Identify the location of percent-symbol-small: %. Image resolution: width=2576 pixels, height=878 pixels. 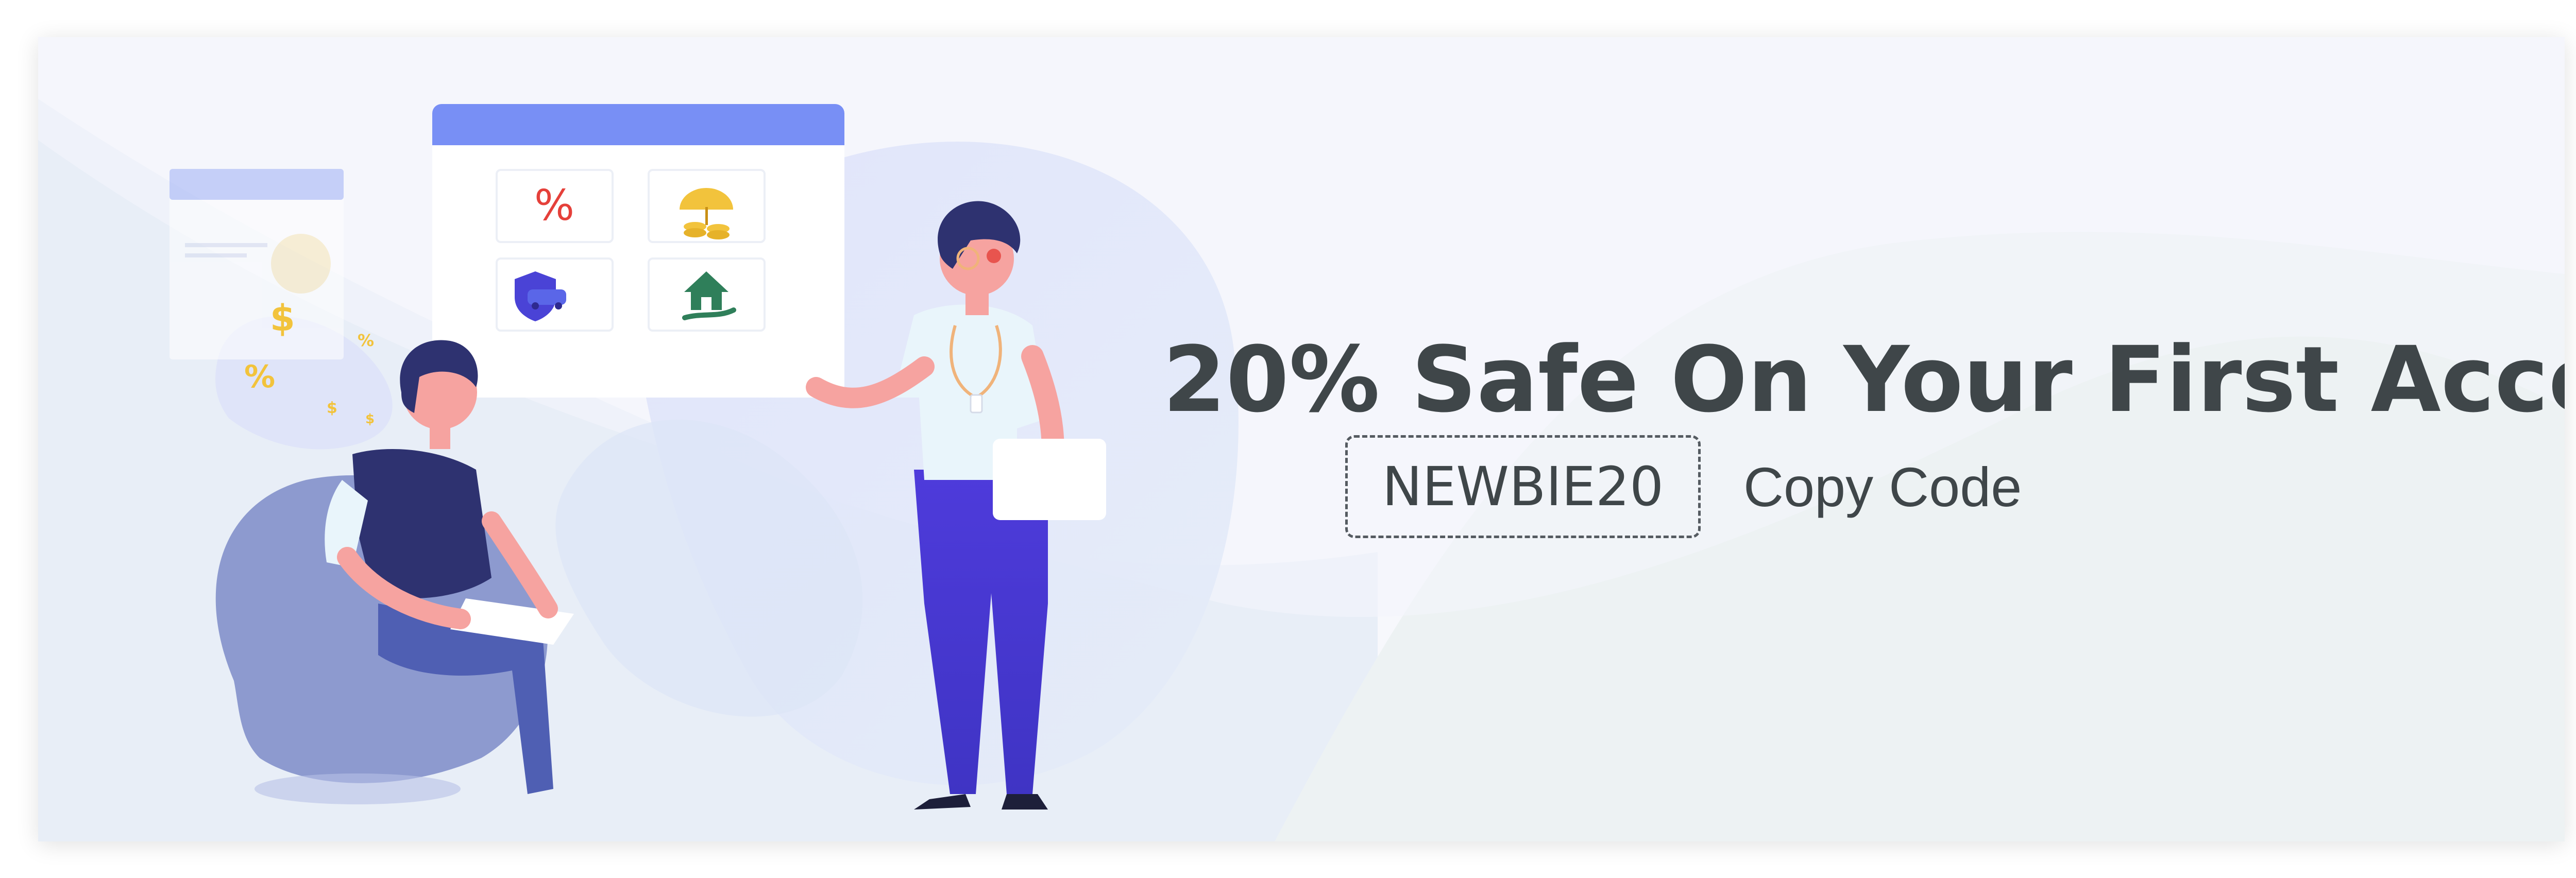
(259, 377).